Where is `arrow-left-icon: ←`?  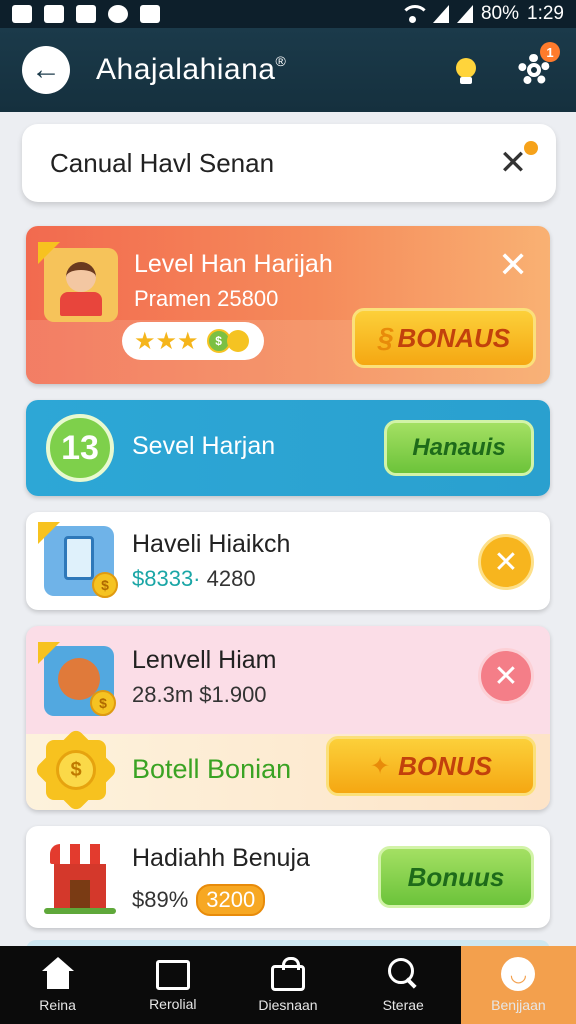
arrow-left-icon: ← is located at coordinates (46, 69).